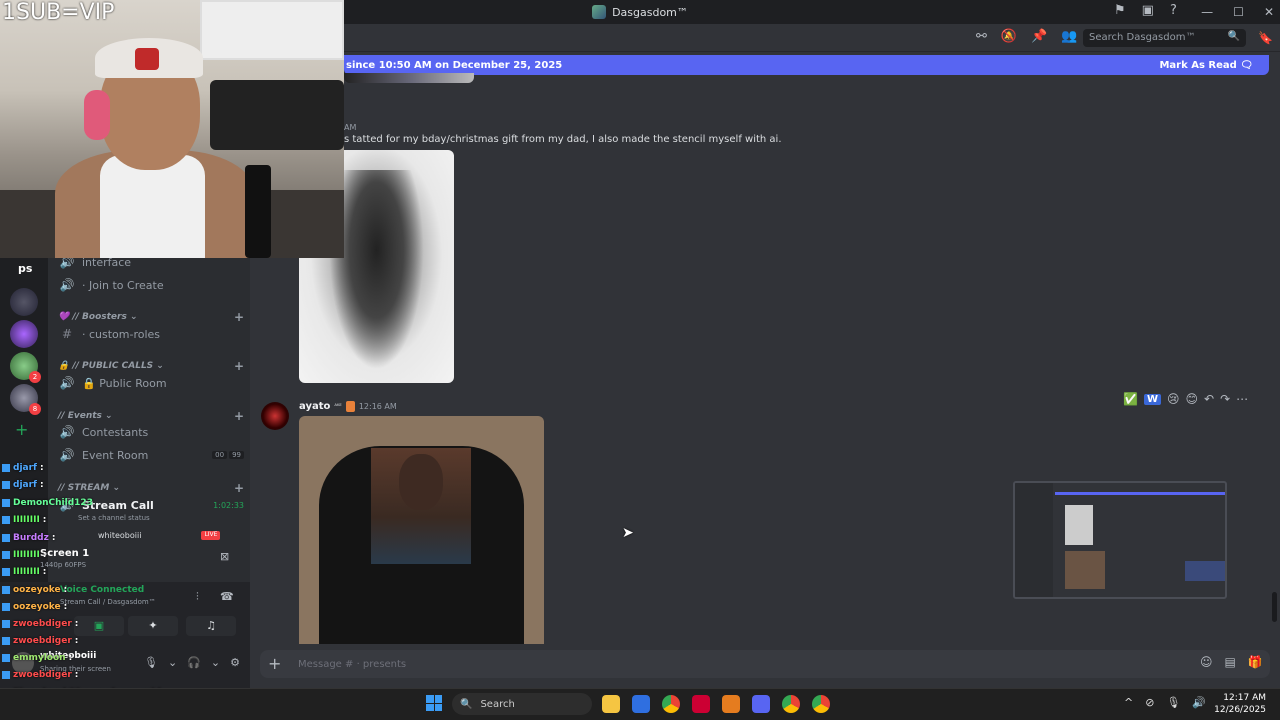  Describe the element at coordinates (235, 662) in the screenshot. I see `settings-gear-icon: ⚙` at that location.